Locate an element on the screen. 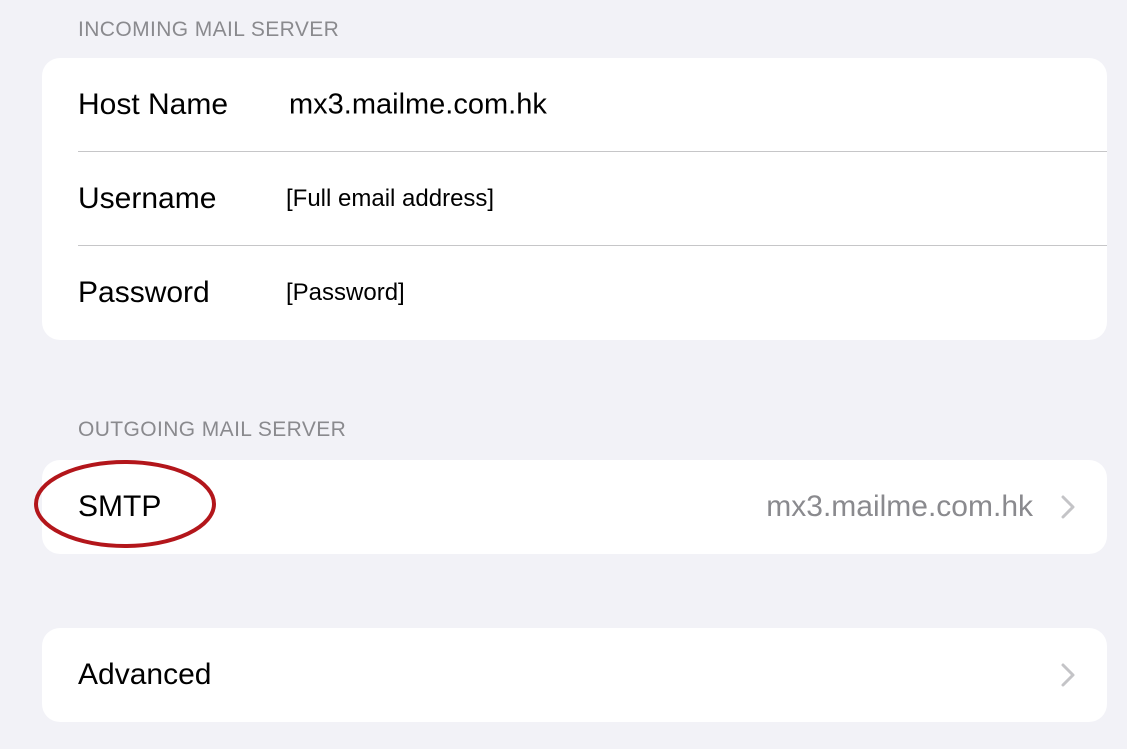  username-row: Username [Full email address] is located at coordinates (574, 199).